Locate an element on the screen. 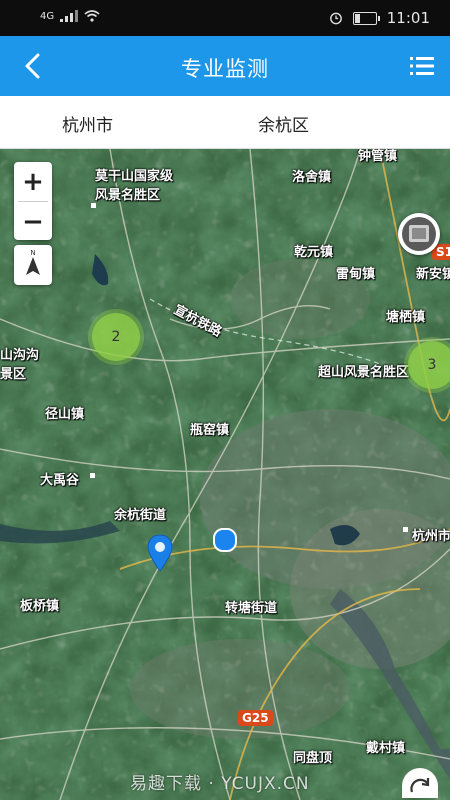 This screenshot has width=450, height=800. status-left: 4G is located at coordinates (70, 16).